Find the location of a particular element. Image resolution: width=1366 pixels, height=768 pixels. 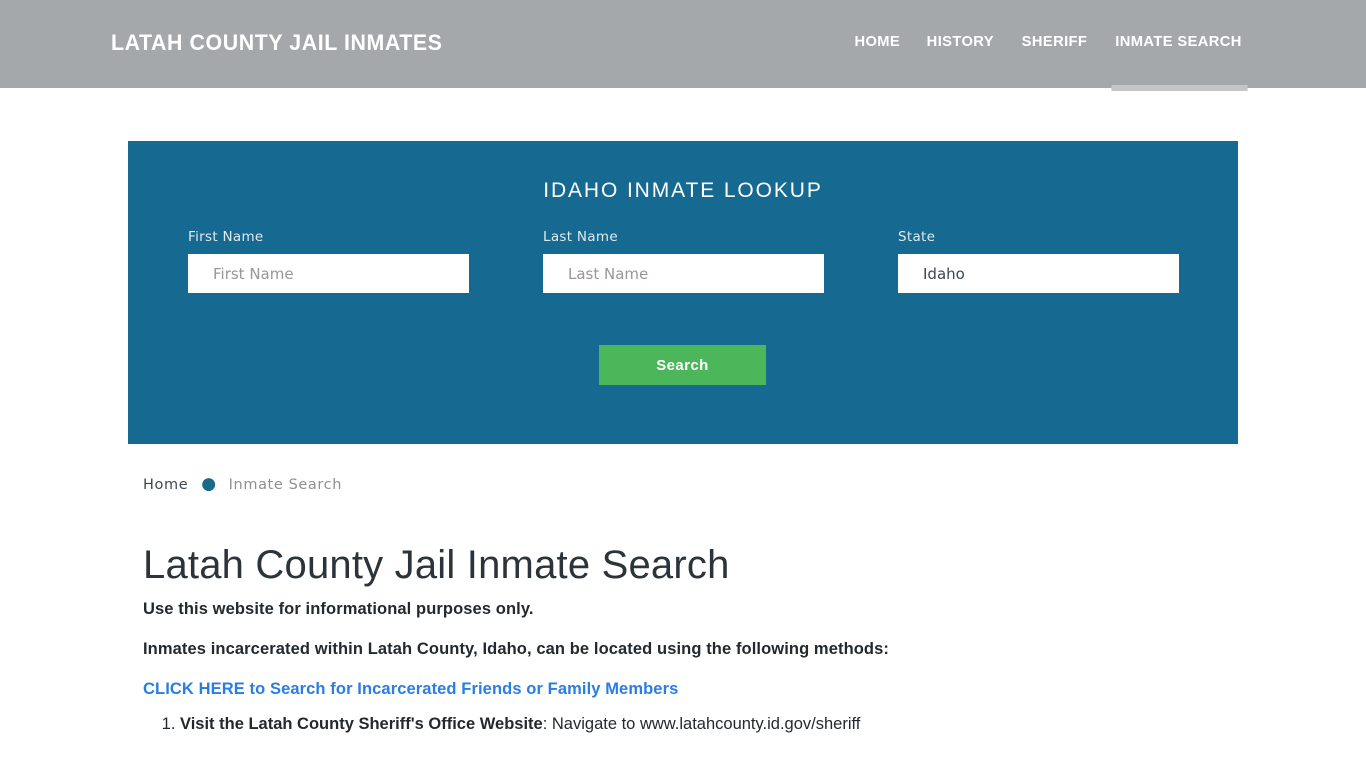

breadcrumb: Home ● Inmate Search is located at coordinates (242, 484).